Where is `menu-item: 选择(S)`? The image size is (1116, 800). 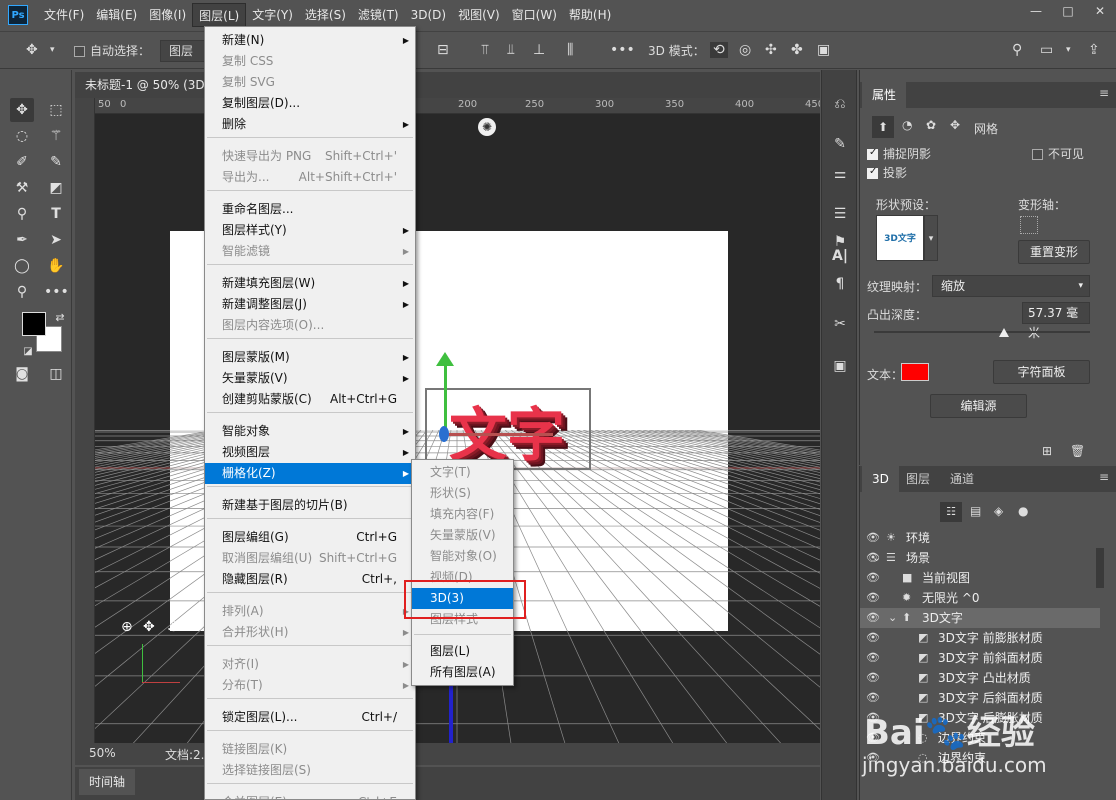
menu-item: 选择(S) is located at coordinates (325, 15).